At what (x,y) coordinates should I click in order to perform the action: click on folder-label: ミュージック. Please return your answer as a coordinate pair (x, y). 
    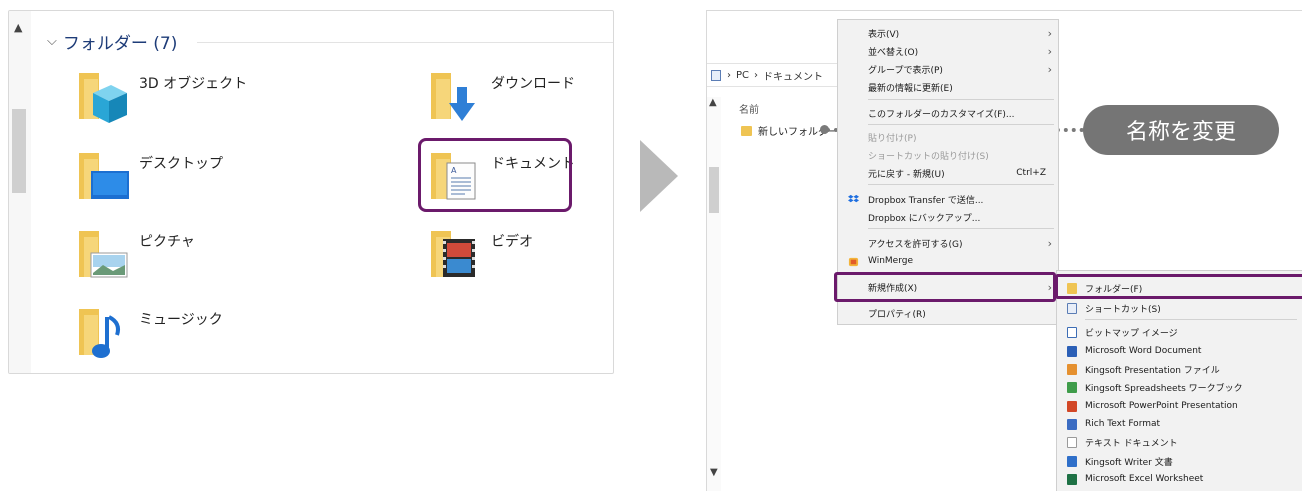
    Looking at the image, I should click on (181, 320).